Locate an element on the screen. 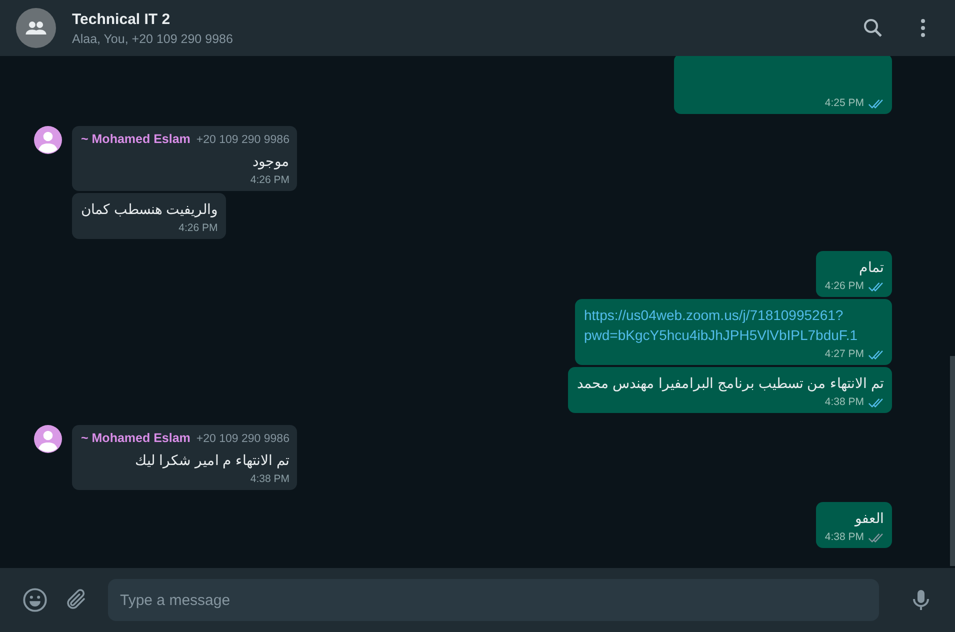 This screenshot has height=632, width=955. paperclip-icon is located at coordinates (76, 600).